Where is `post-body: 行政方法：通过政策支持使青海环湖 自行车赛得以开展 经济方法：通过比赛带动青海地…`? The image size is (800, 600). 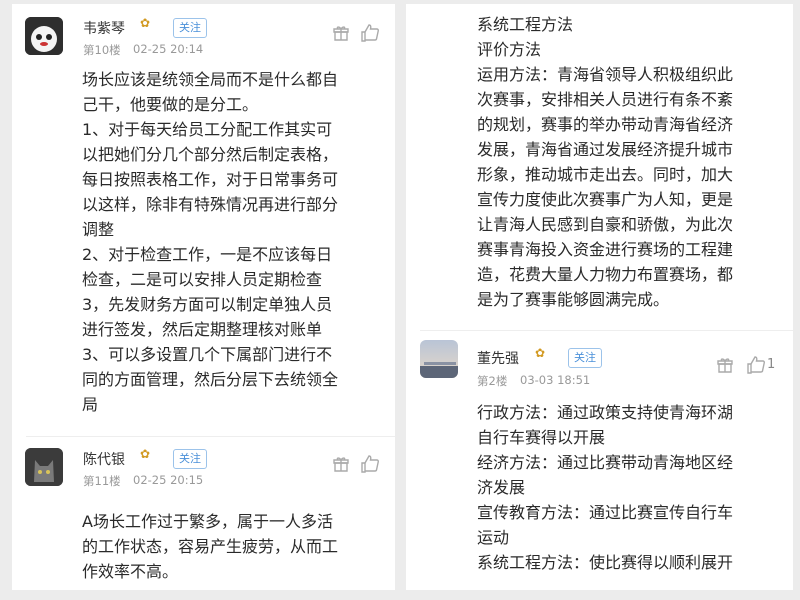
post-body: 行政方法：通过政策支持使青海环湖 自行车赛得以开展 经济方法：通过比赛带动青海地… is located at coordinates (633, 487).